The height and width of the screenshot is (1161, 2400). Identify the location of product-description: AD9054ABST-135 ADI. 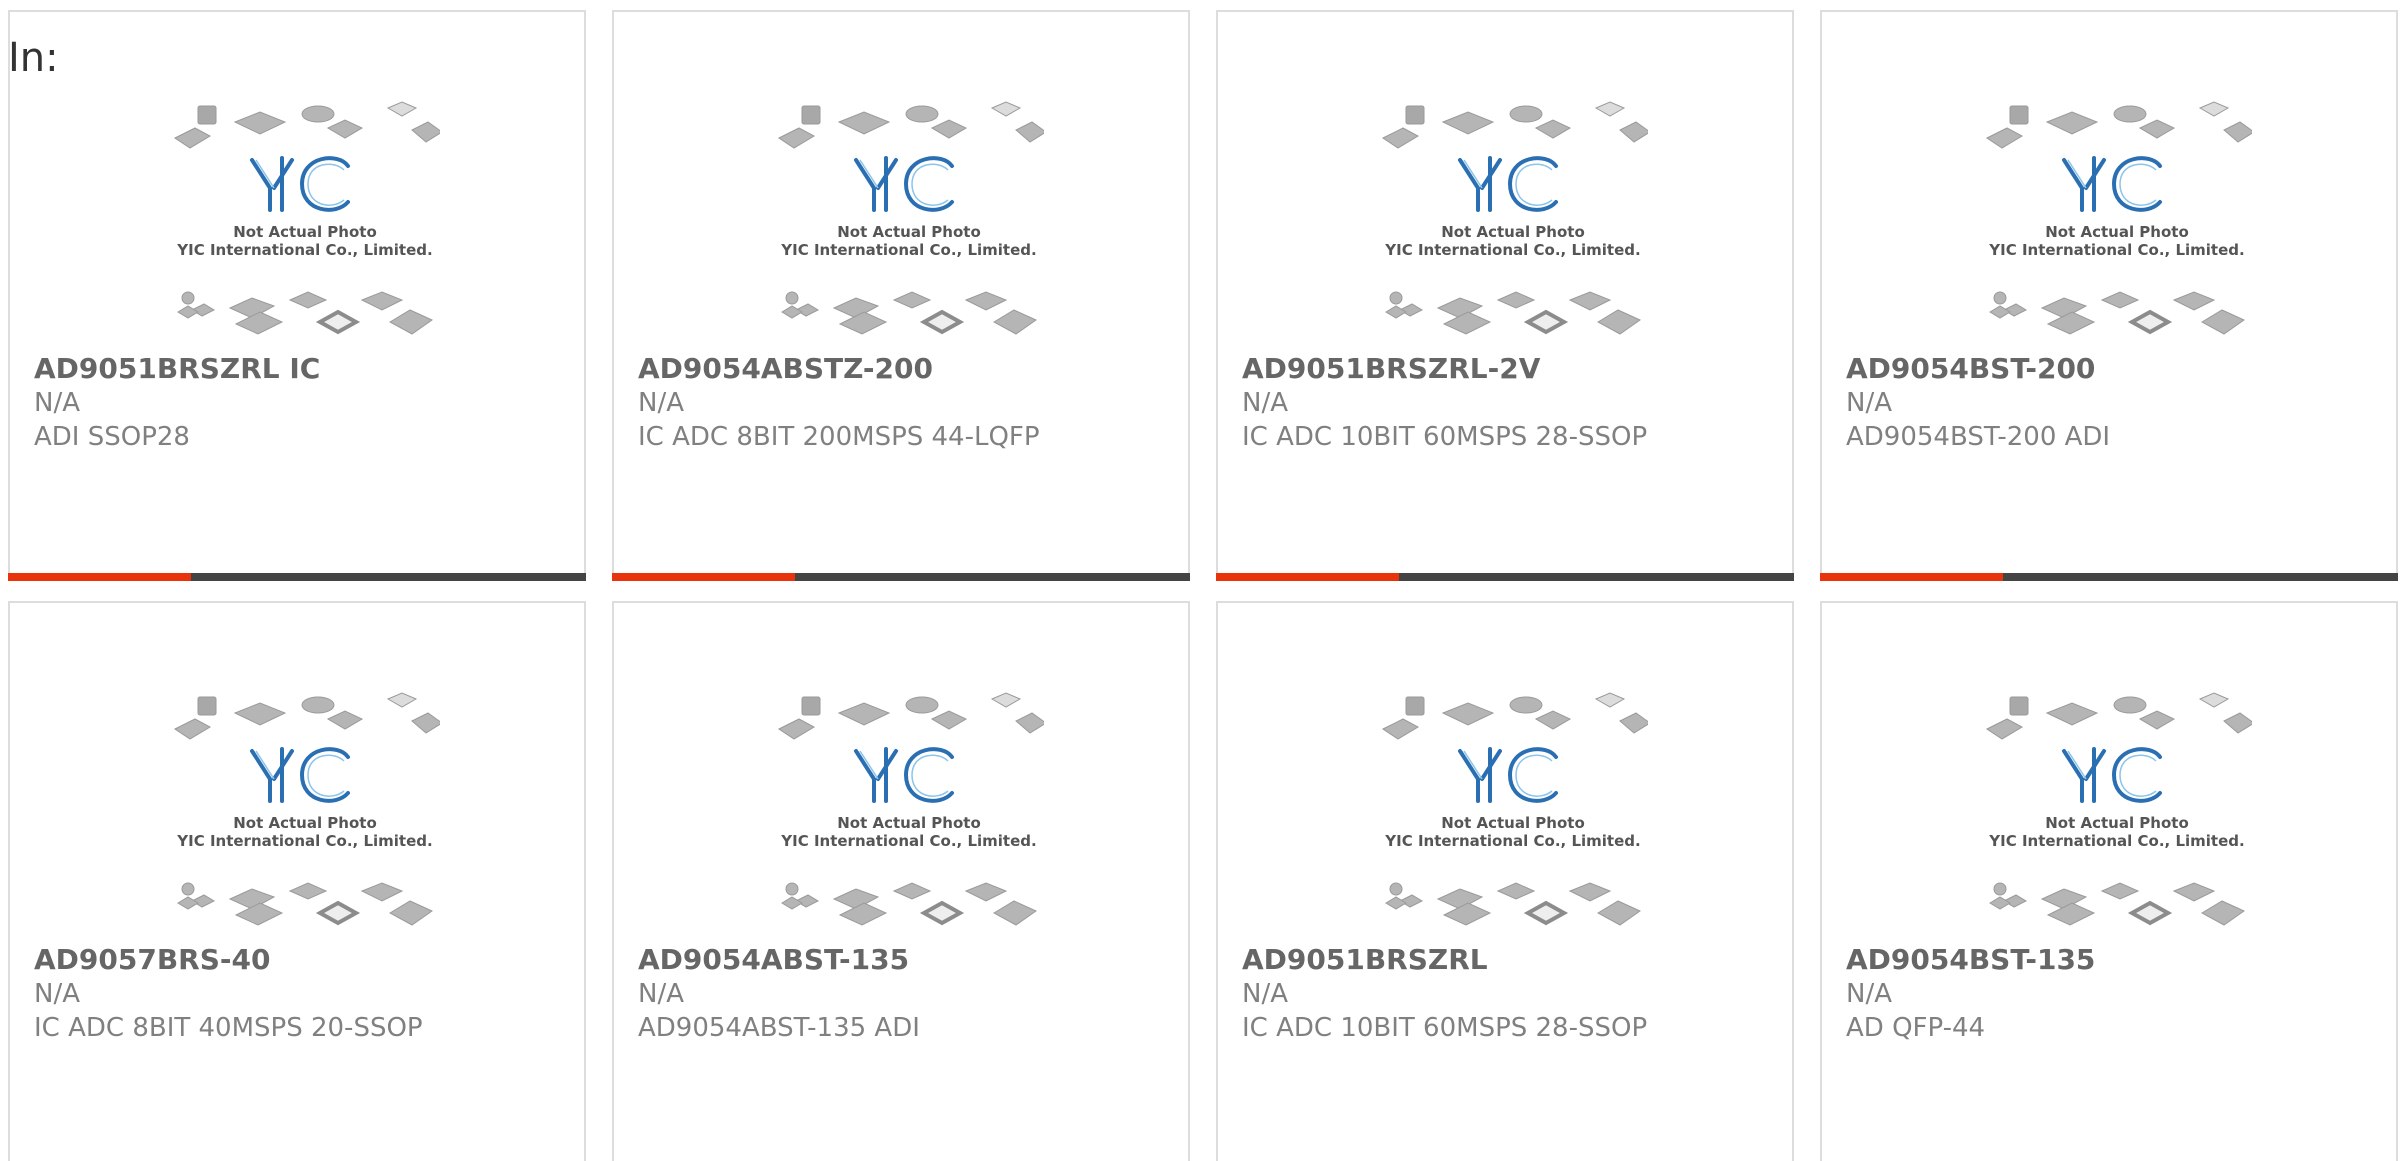
(779, 1028).